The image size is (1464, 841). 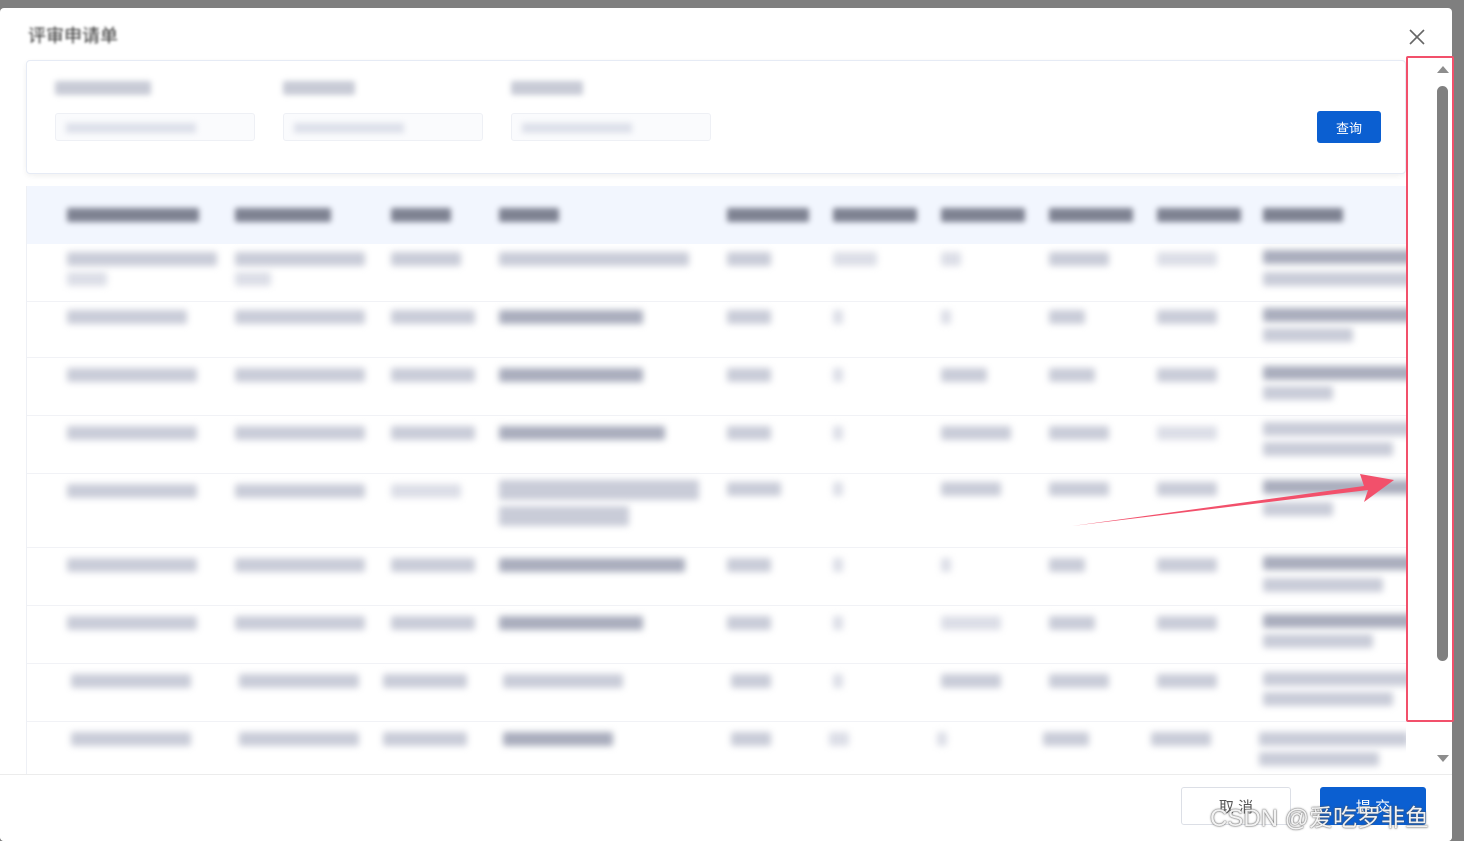 I want to click on vertical-scrollbar, so click(x=1443, y=418).